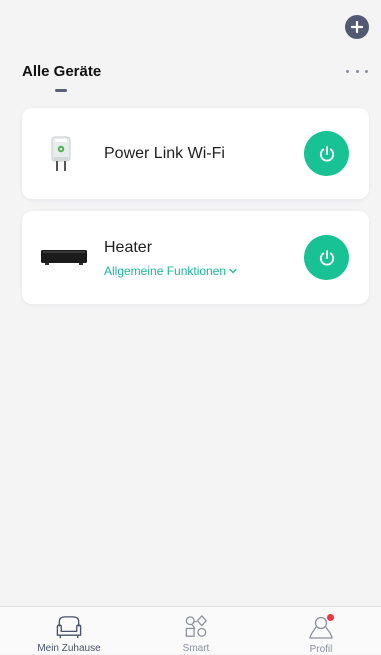 The height and width of the screenshot is (655, 381). Describe the element at coordinates (196, 625) in the screenshot. I see `shapes-icon` at that location.